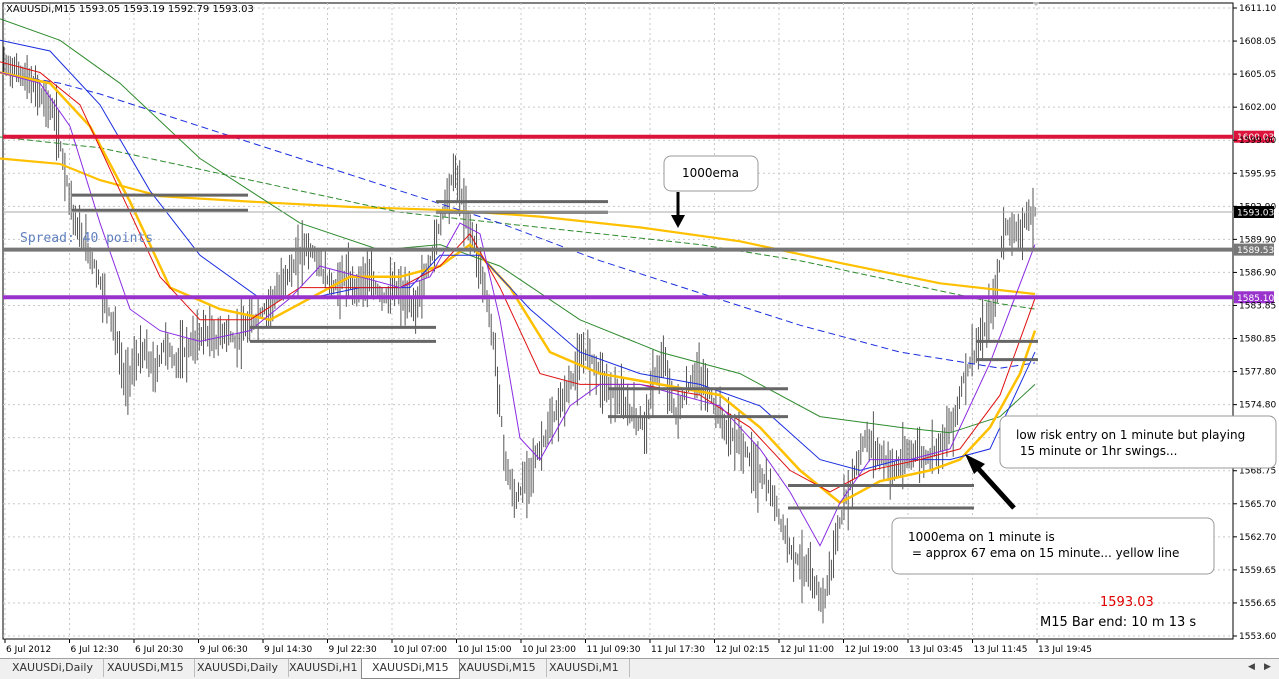  What do you see at coordinates (324, 668) in the screenshot?
I see `chart-tab: XAUUSDi,H1` at bounding box center [324, 668].